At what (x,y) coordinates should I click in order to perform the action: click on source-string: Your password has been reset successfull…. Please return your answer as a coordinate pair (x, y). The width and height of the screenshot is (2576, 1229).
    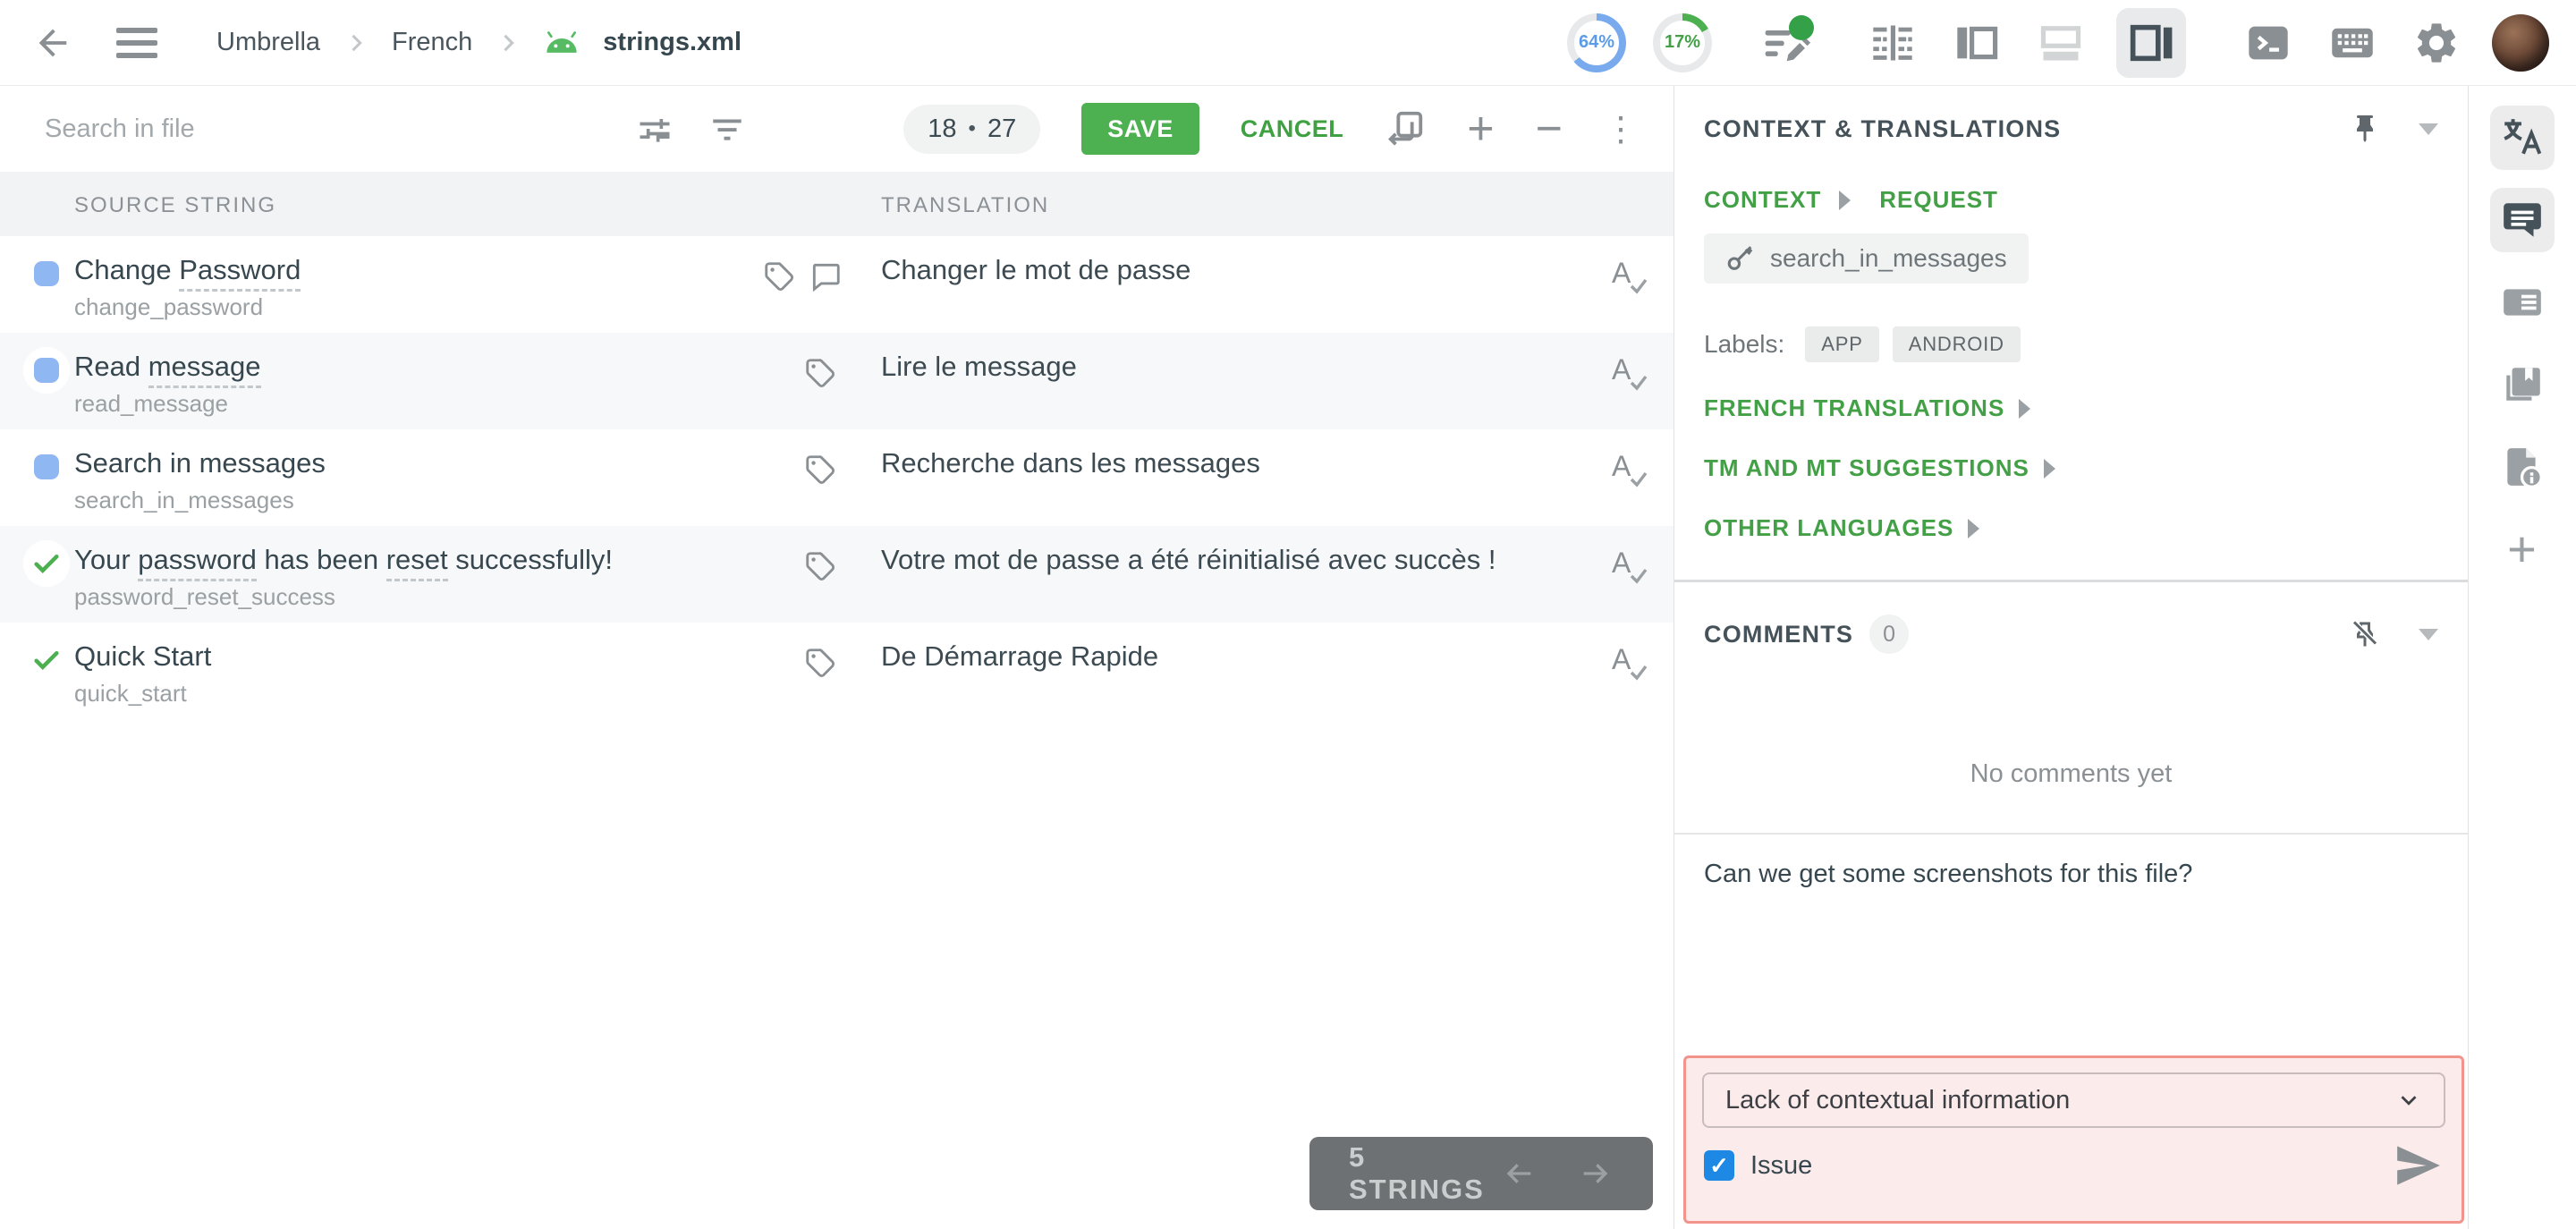
    Looking at the image, I should click on (343, 562).